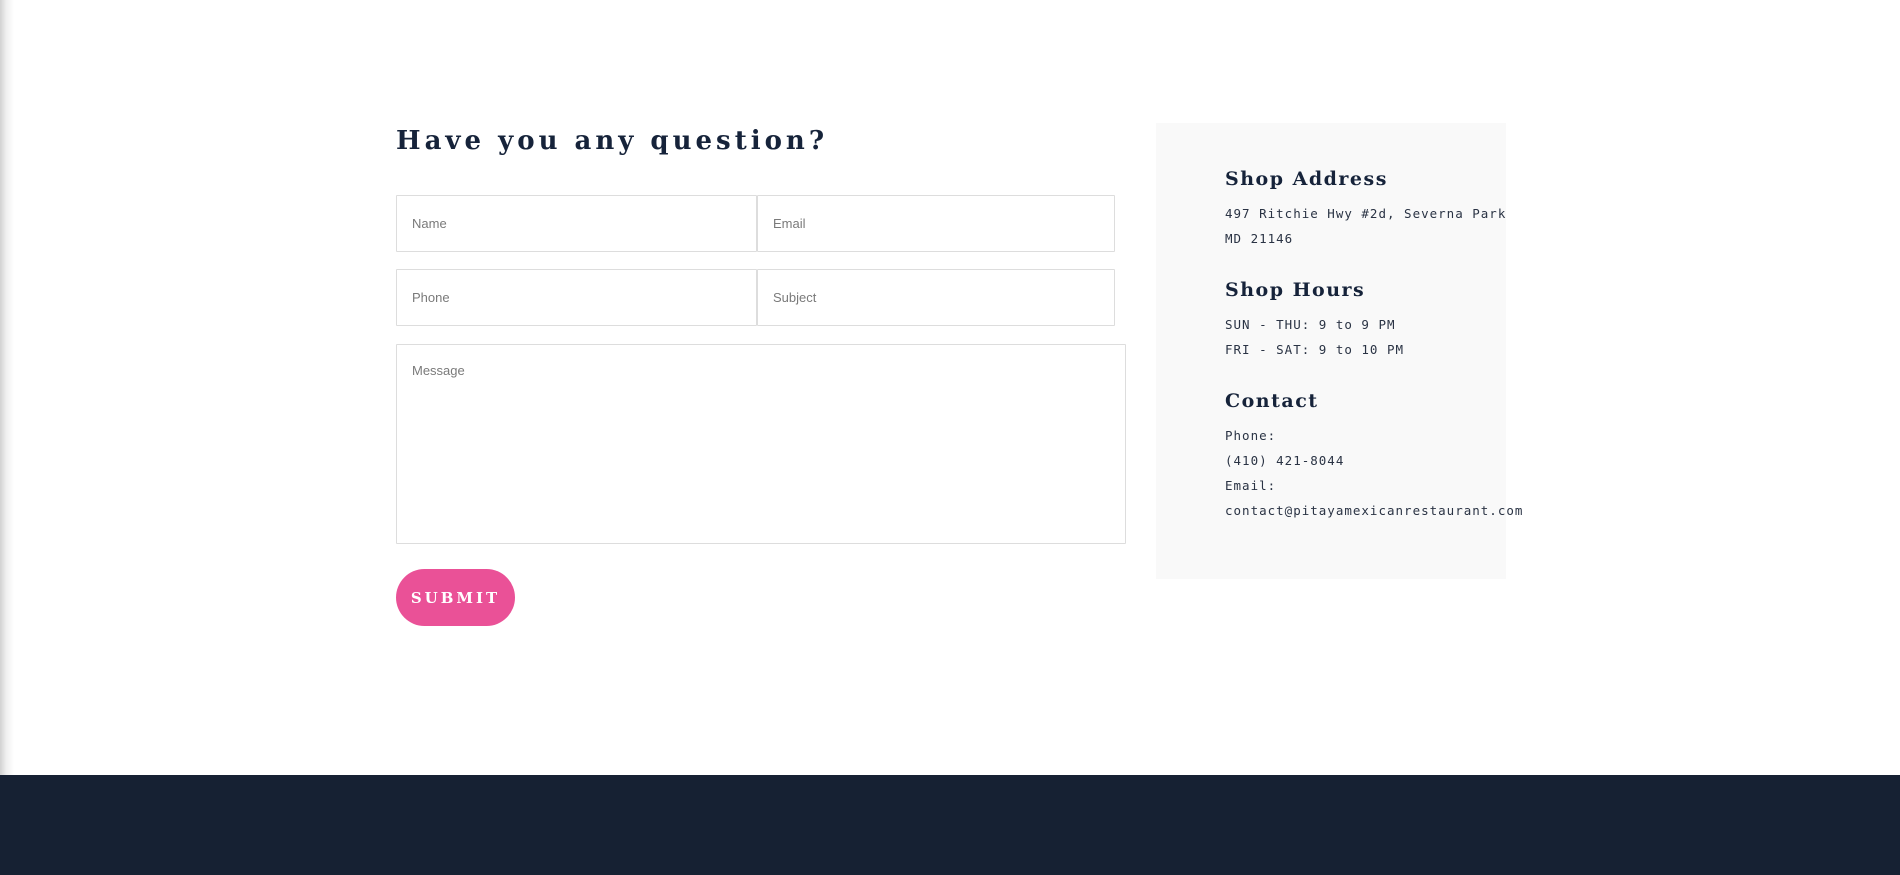 The image size is (1900, 875). Describe the element at coordinates (950, 825) in the screenshot. I see `site-footer` at that location.